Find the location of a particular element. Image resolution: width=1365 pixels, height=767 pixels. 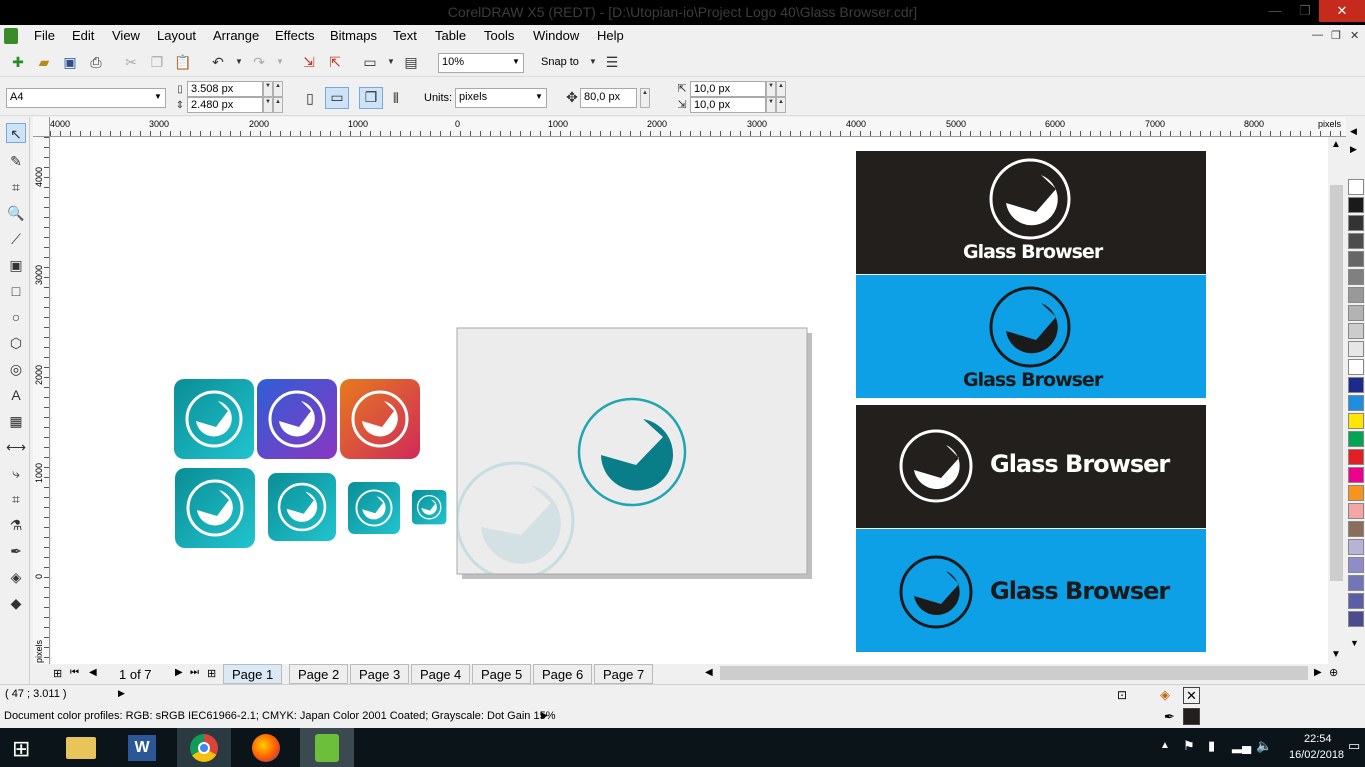

smart-fill-tool-icon: ▣ is located at coordinates (16, 265).